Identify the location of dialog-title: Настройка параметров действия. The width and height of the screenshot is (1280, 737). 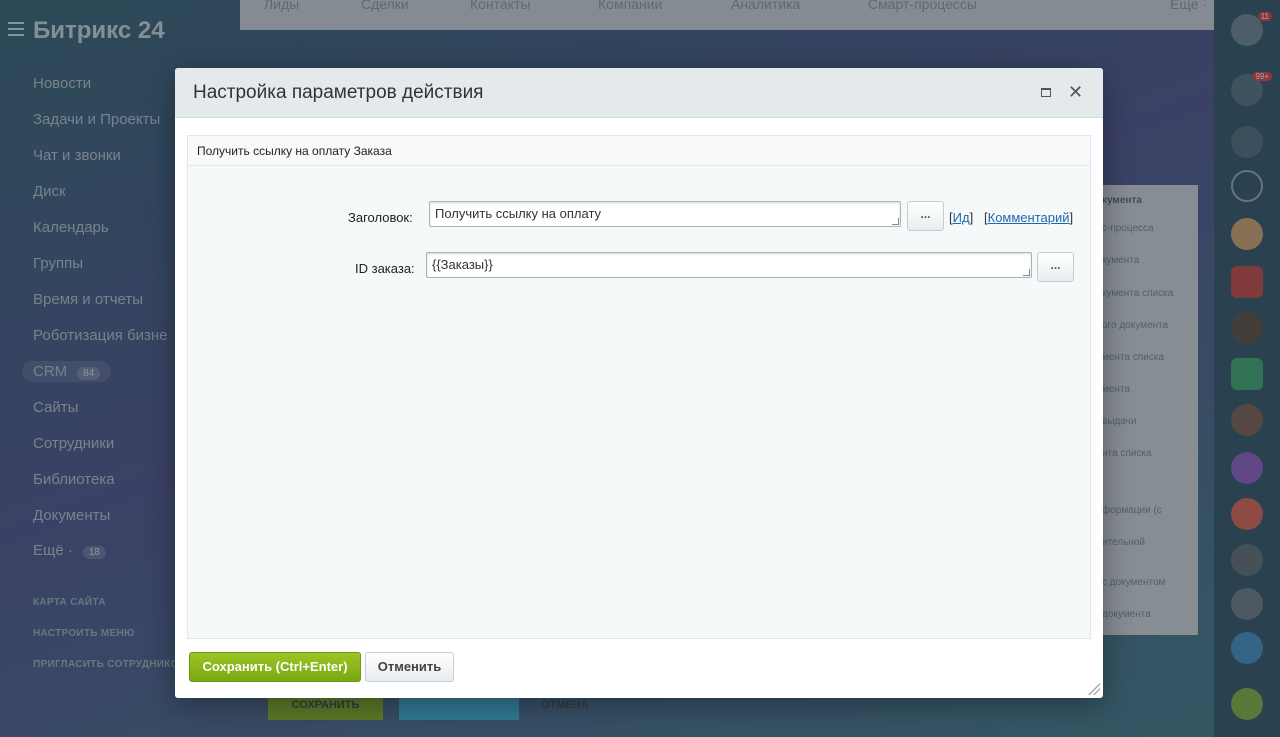
(338, 92).